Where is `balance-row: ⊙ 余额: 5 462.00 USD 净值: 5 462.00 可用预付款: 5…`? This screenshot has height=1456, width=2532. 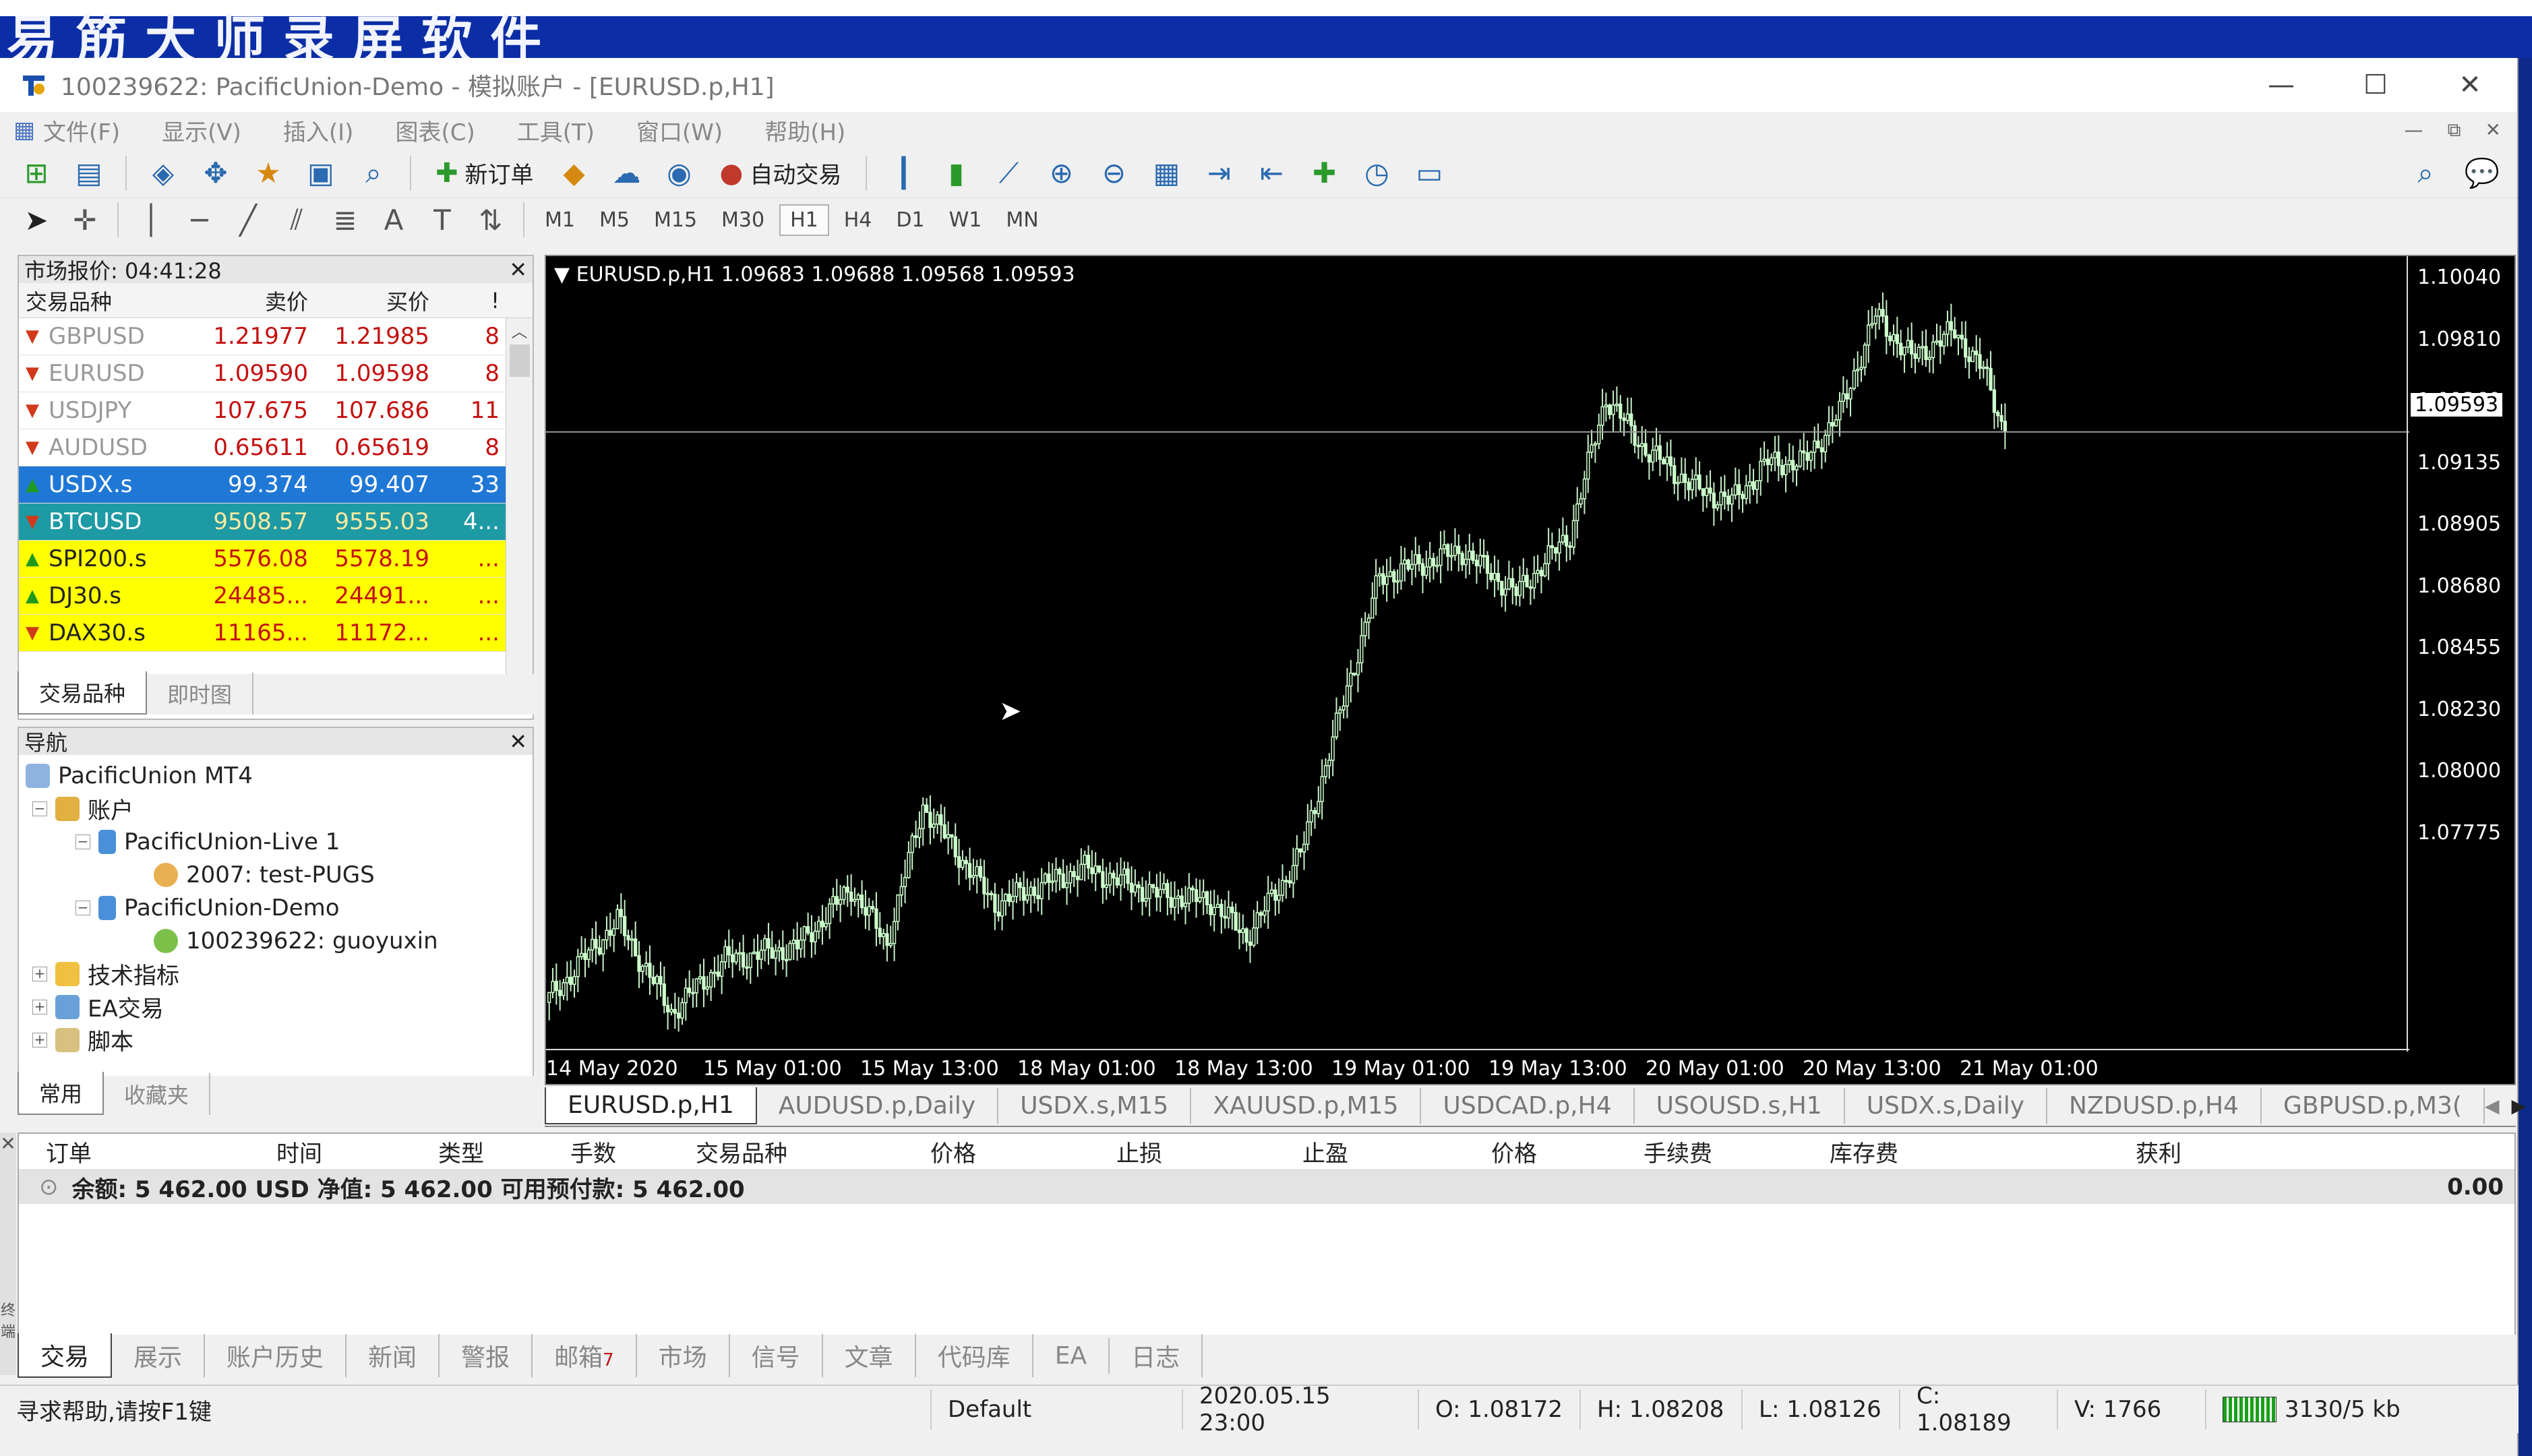 balance-row: ⊙ 余额: 5 462.00 USD 净值: 5 462.00 可用预付款: 5… is located at coordinates (1266, 1187).